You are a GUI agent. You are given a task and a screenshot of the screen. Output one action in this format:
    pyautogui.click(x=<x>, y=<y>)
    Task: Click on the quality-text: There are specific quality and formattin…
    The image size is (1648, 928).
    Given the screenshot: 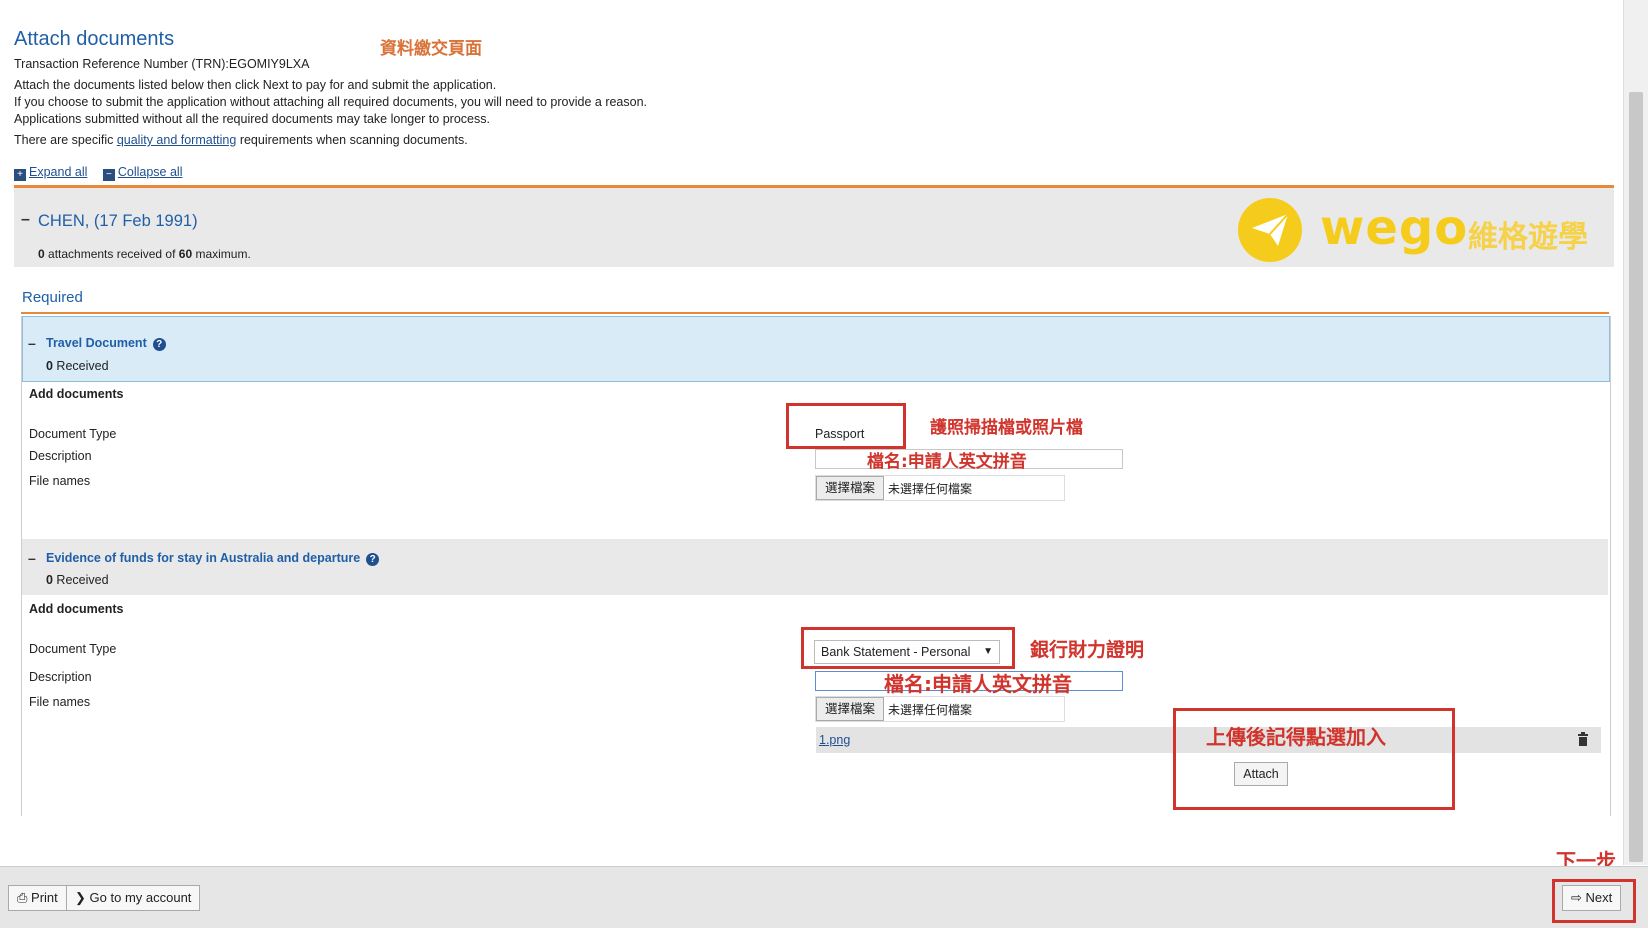 What is the action you would take?
    pyautogui.click(x=241, y=140)
    